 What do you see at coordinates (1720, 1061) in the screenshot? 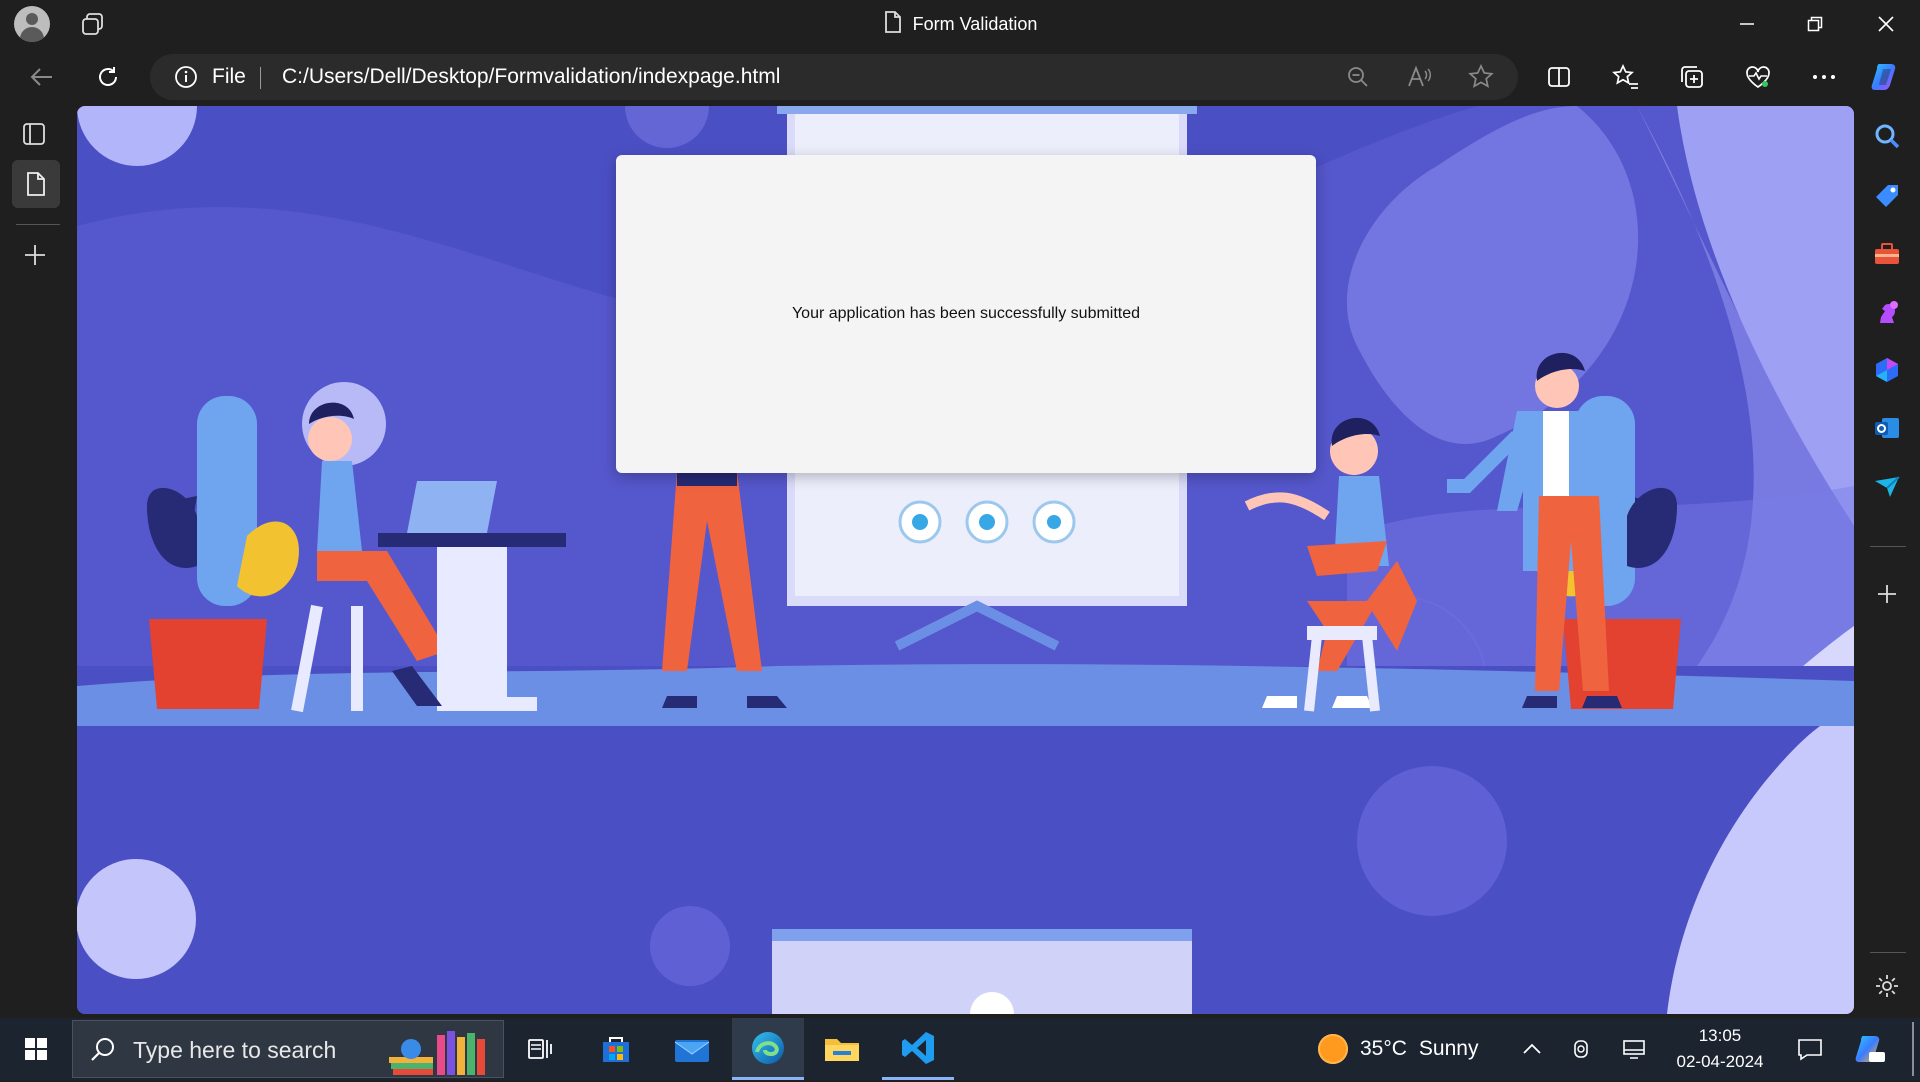
I see `clock-date: 02-04-2024` at bounding box center [1720, 1061].